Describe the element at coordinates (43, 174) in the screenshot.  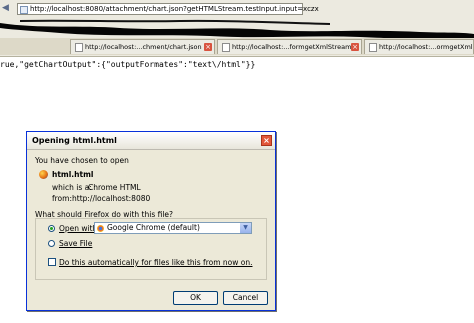
I see `chrome-html-file-icon` at that location.